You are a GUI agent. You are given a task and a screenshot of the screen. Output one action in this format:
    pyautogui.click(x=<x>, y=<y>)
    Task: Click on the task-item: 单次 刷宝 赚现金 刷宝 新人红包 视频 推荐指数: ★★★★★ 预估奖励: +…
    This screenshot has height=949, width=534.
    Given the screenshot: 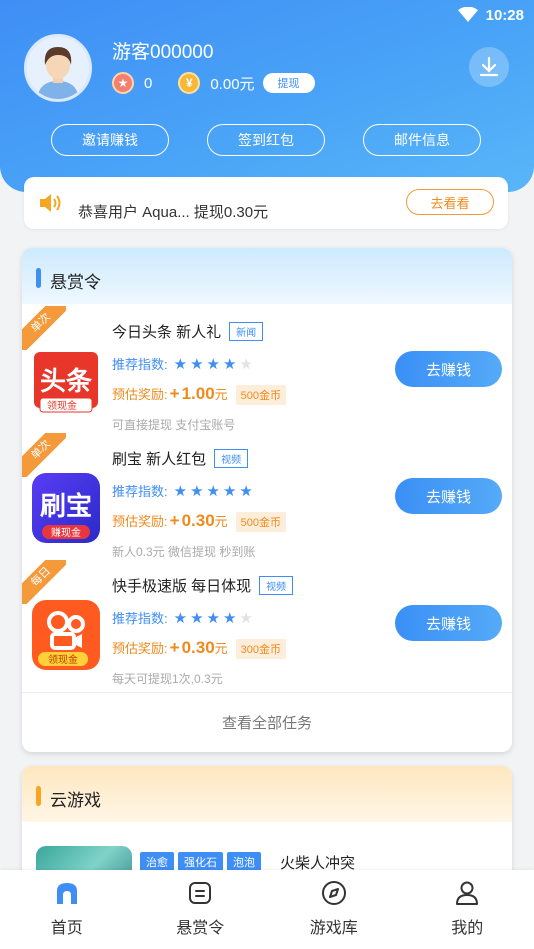 What is the action you would take?
    pyautogui.click(x=267, y=496)
    